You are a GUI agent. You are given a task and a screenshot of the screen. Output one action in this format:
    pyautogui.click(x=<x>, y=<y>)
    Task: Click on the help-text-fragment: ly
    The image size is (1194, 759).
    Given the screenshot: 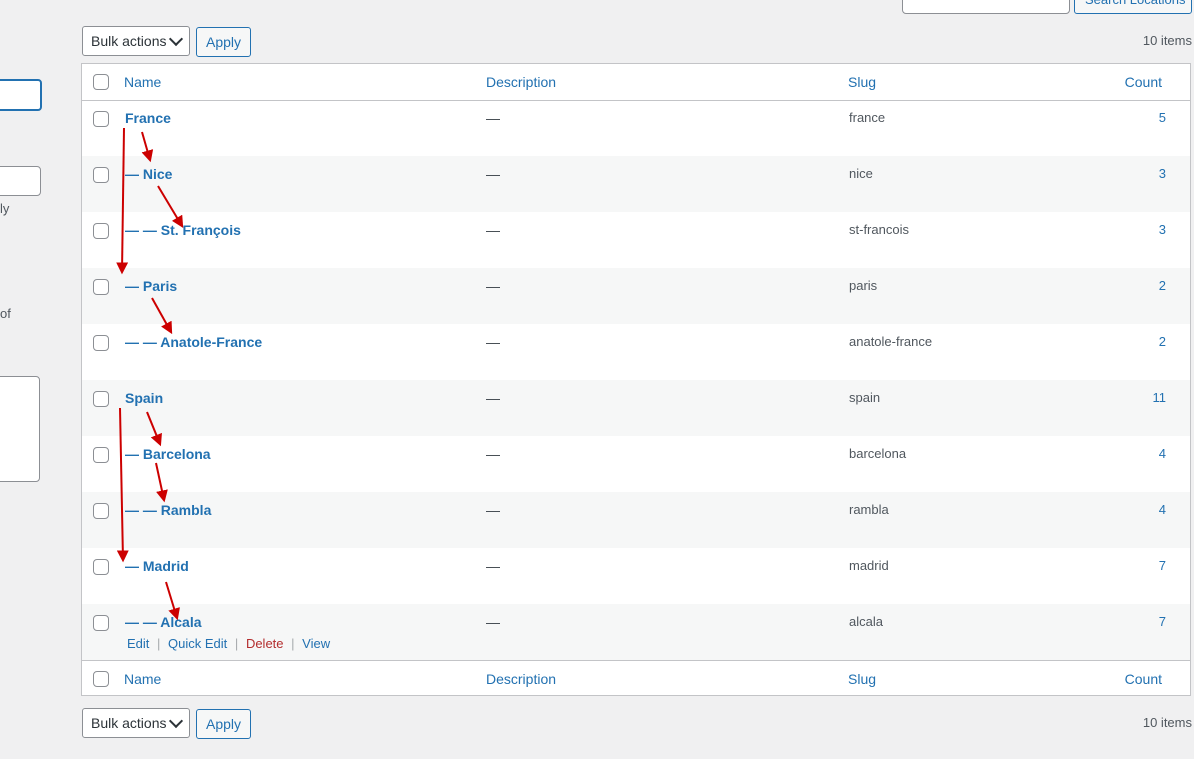 What is the action you would take?
    pyautogui.click(x=5, y=208)
    